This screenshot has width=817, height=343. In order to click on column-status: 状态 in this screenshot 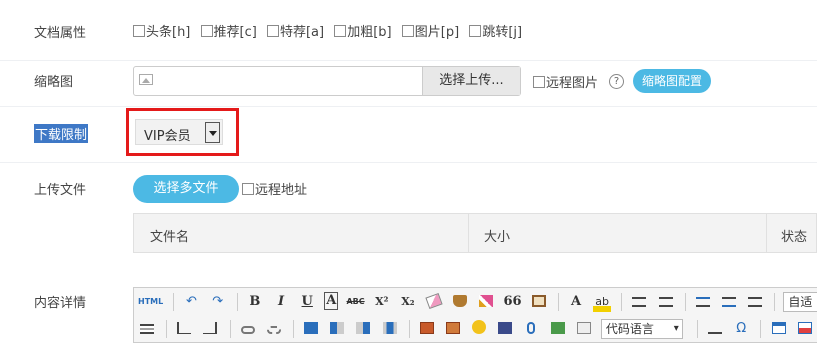, I will do `click(794, 237)`.